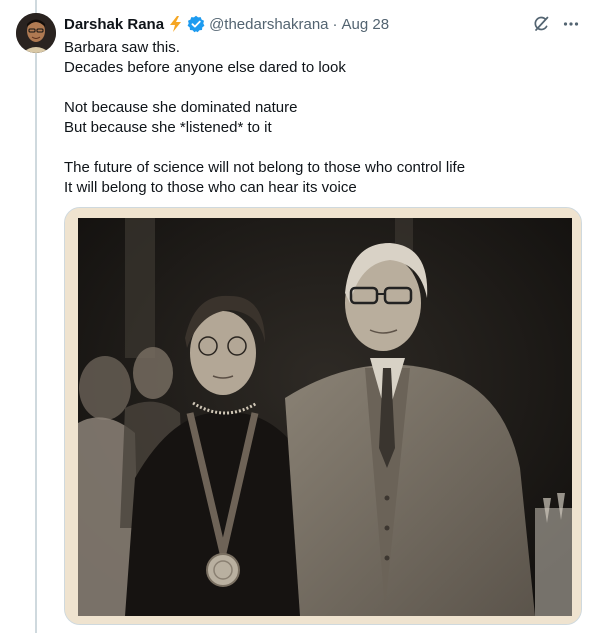 The height and width of the screenshot is (633, 595). Describe the element at coordinates (205, 67) in the screenshot. I see `tweet-line: Decades before anyone else dared to look` at that location.